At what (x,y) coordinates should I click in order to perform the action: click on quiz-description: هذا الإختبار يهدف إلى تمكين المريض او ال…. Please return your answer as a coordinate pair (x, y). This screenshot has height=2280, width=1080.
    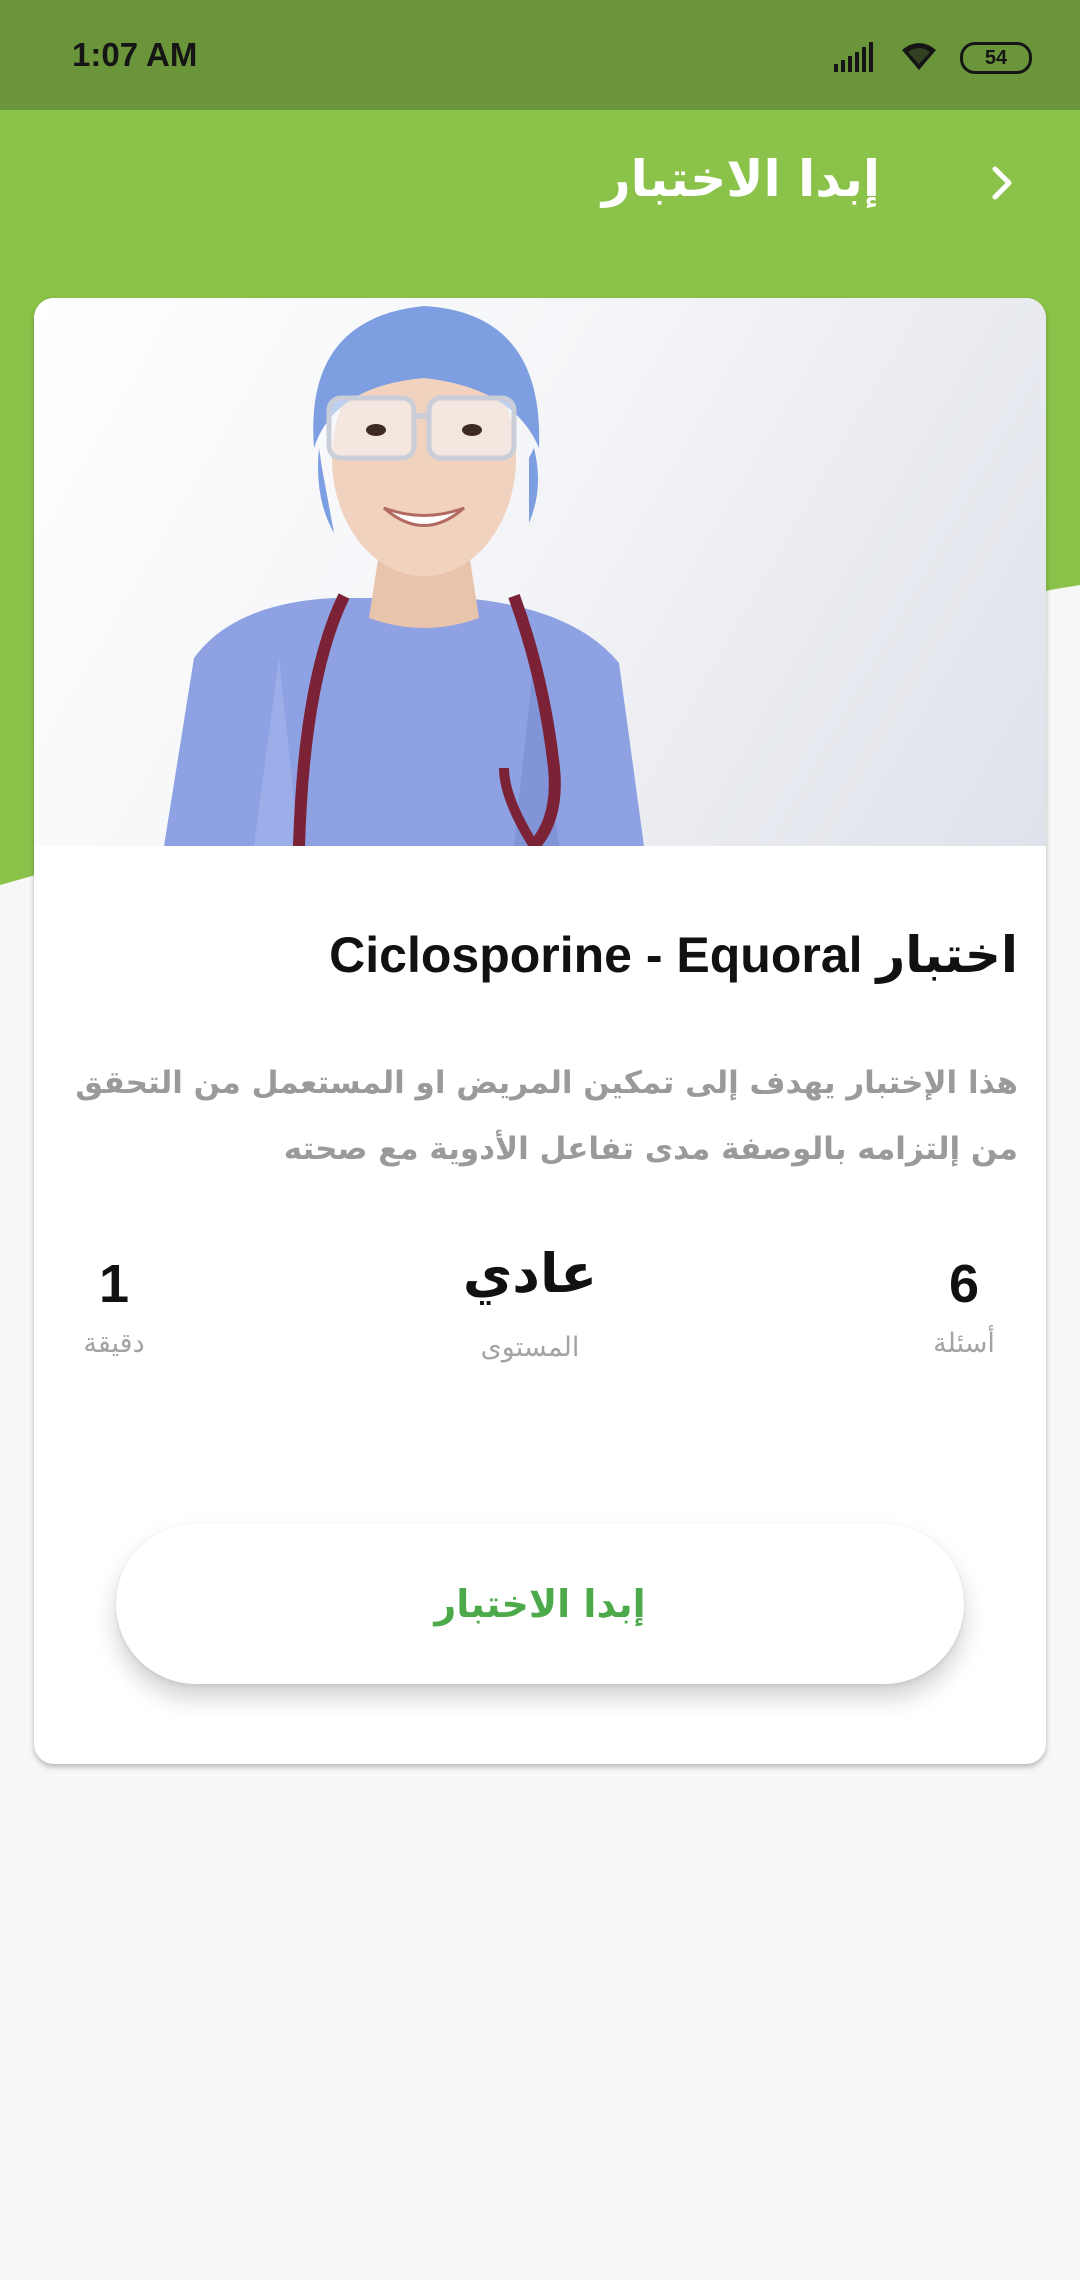
    Looking at the image, I should click on (546, 1116).